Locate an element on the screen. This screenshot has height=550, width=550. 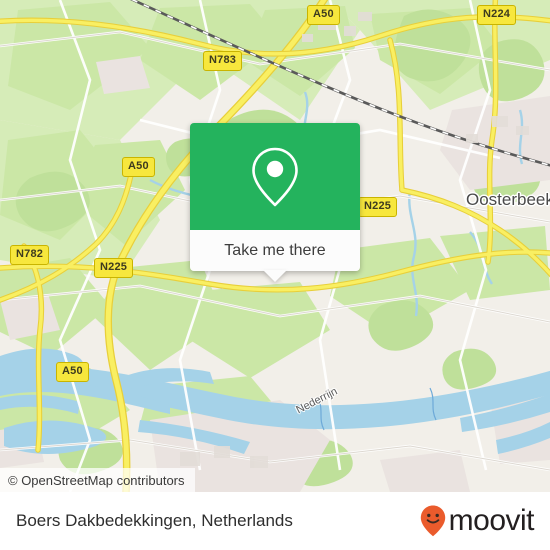
callout-pin-area is located at coordinates (275, 176).